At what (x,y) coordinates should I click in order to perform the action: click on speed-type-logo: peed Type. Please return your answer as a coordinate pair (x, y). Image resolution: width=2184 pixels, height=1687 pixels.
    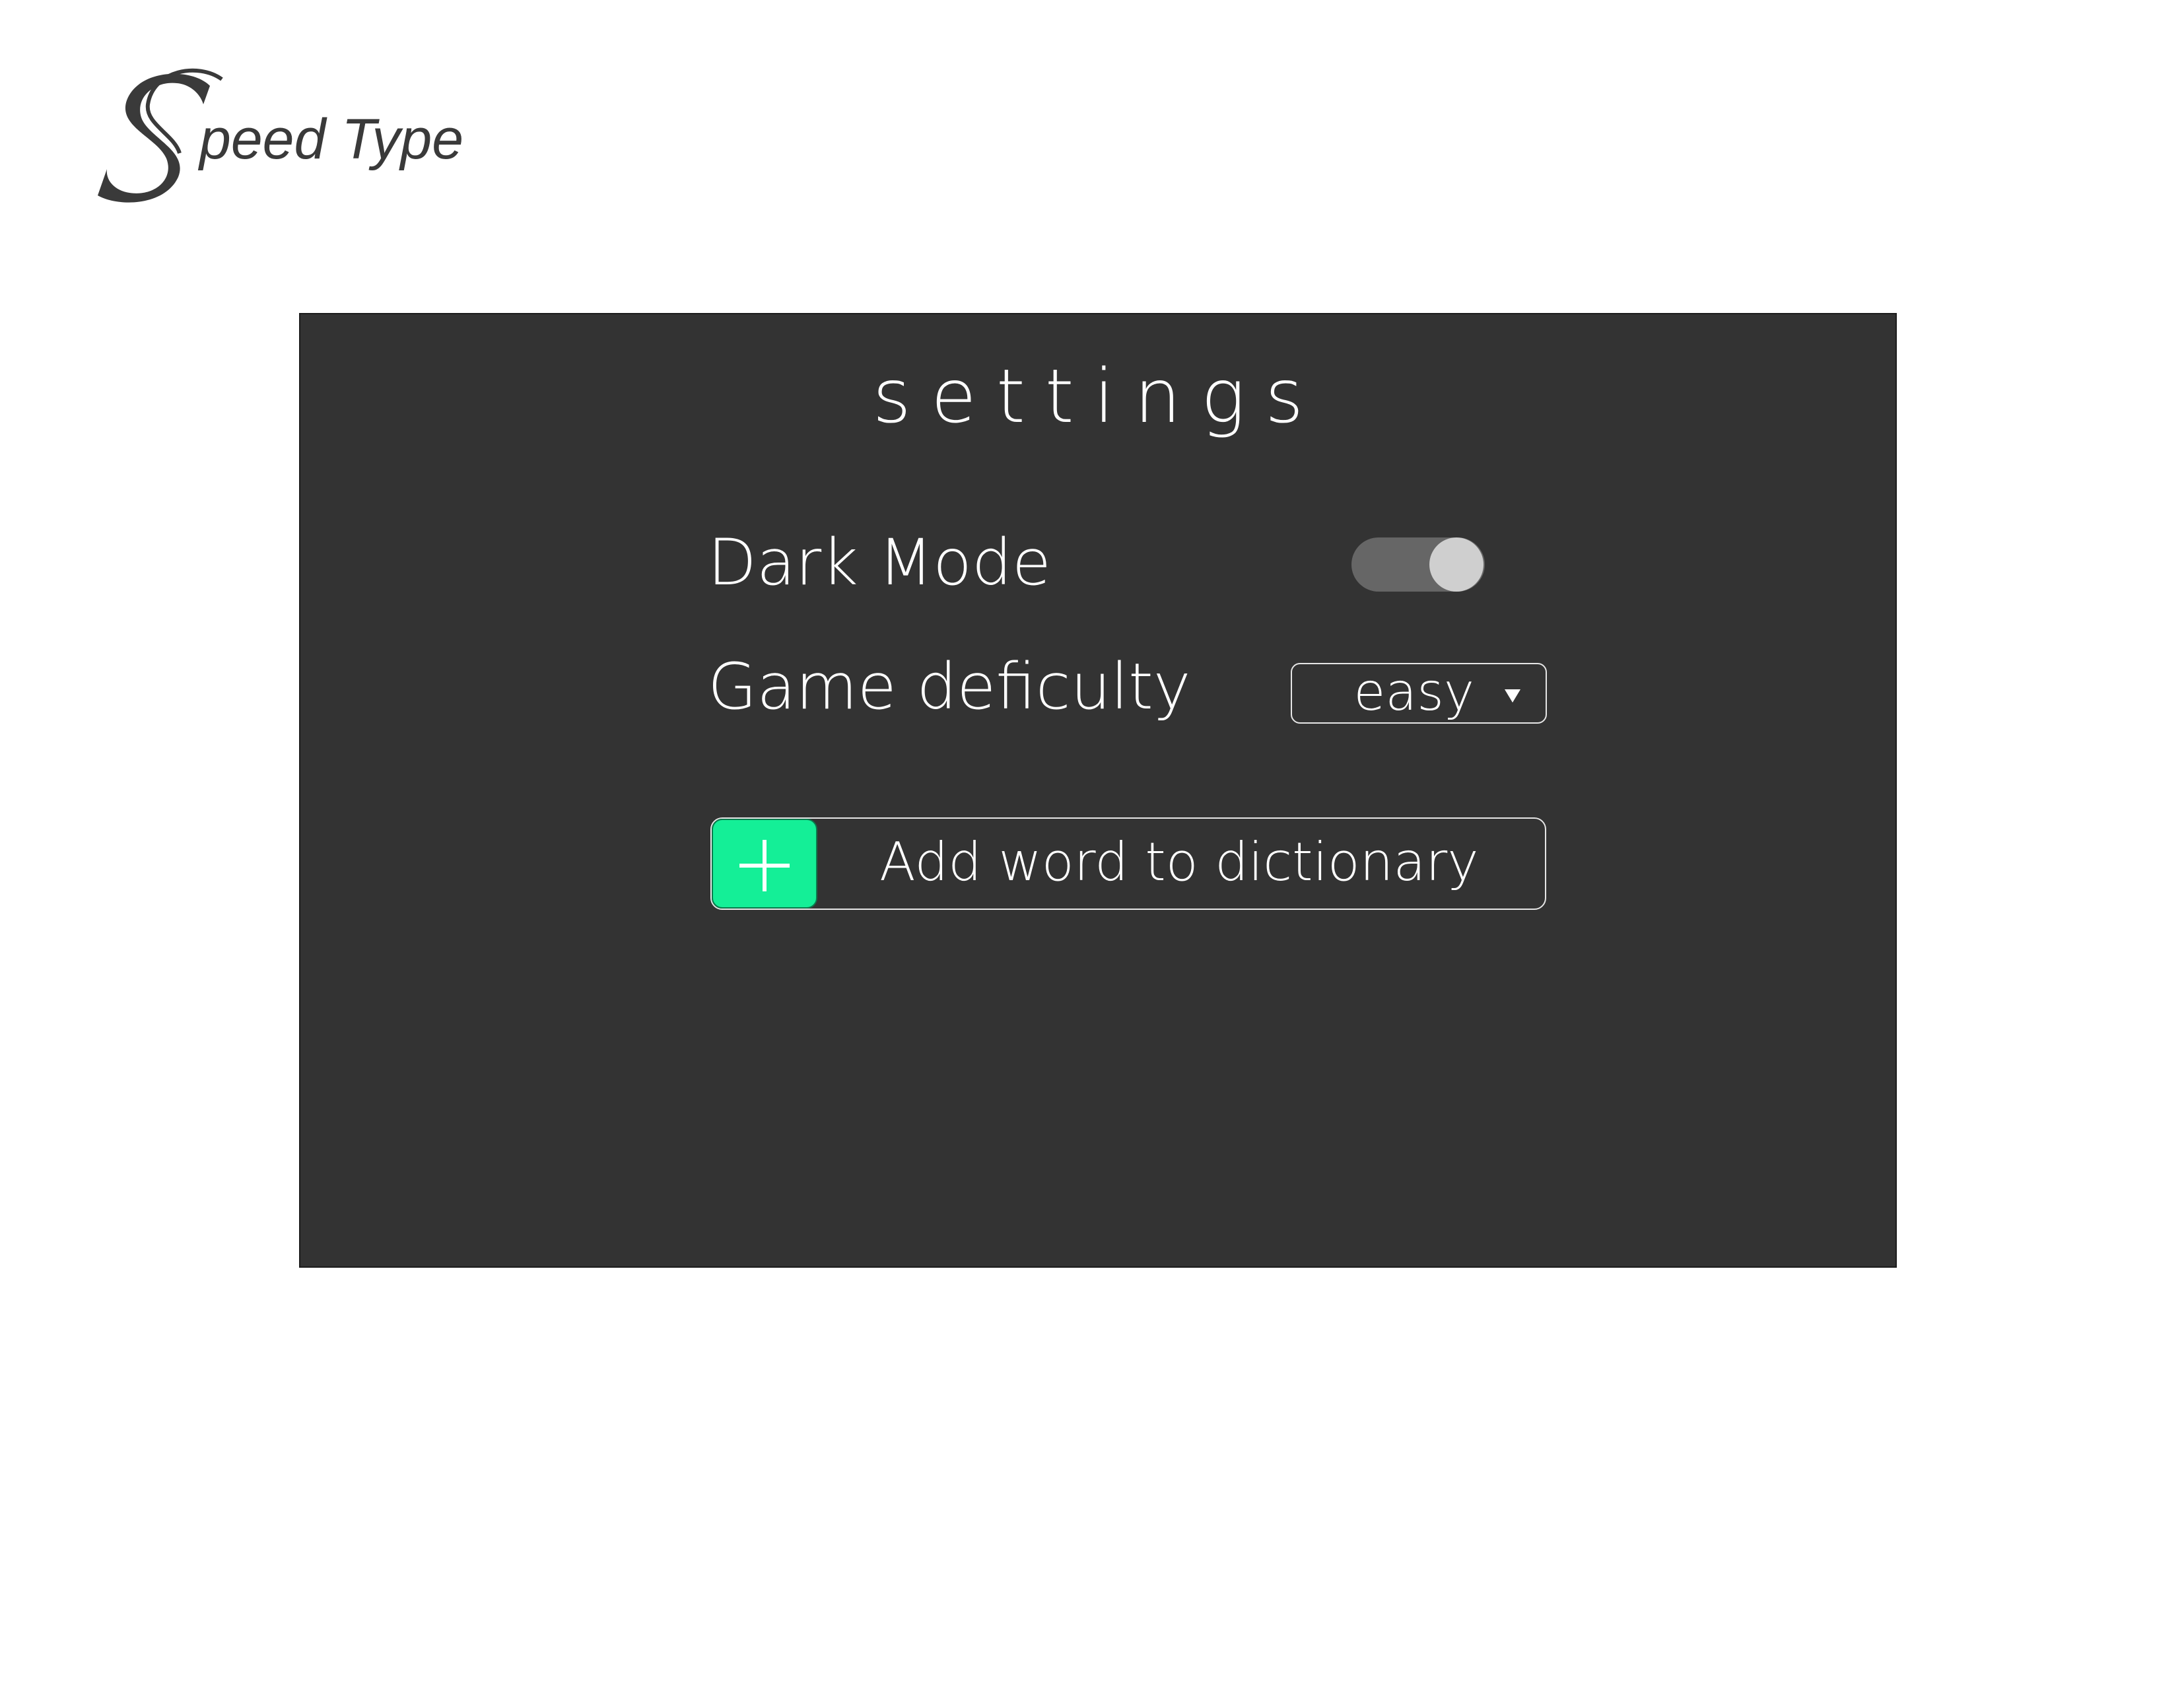
    Looking at the image, I should click on (290, 135).